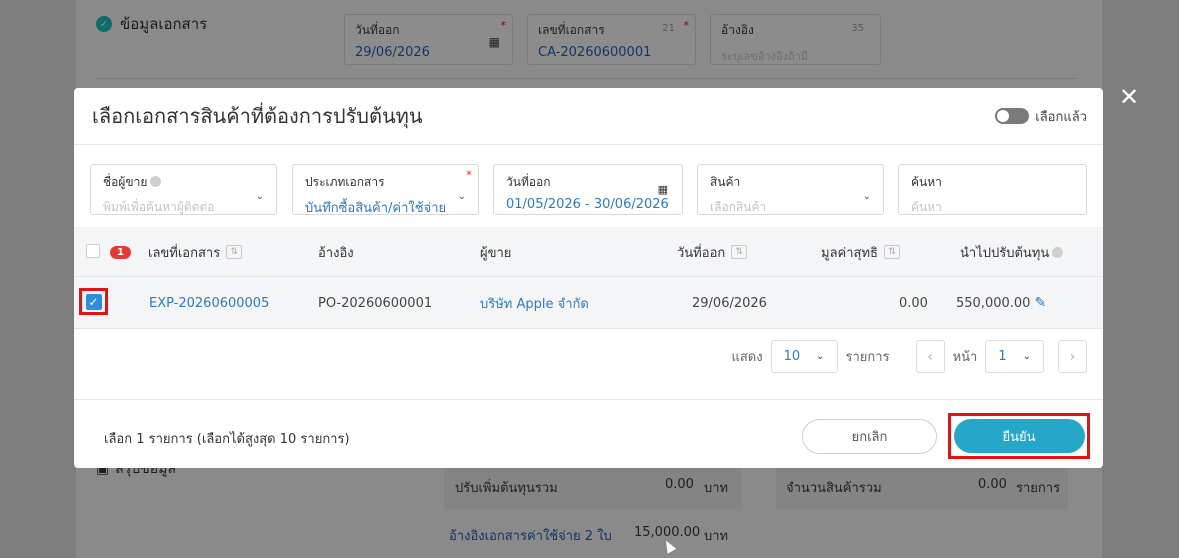 Image resolution: width=1179 pixels, height=558 pixels. What do you see at coordinates (992, 189) in the screenshot?
I see `search-filter: ค้นหา ค้นหา` at bounding box center [992, 189].